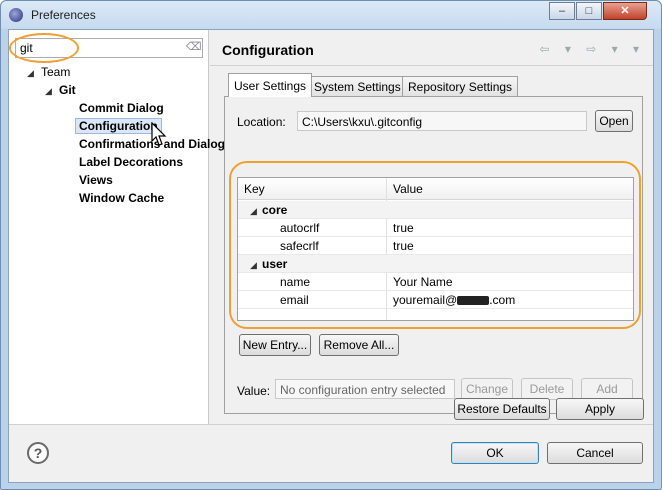  What do you see at coordinates (625, 11) in the screenshot?
I see `close-button: ✕` at bounding box center [625, 11].